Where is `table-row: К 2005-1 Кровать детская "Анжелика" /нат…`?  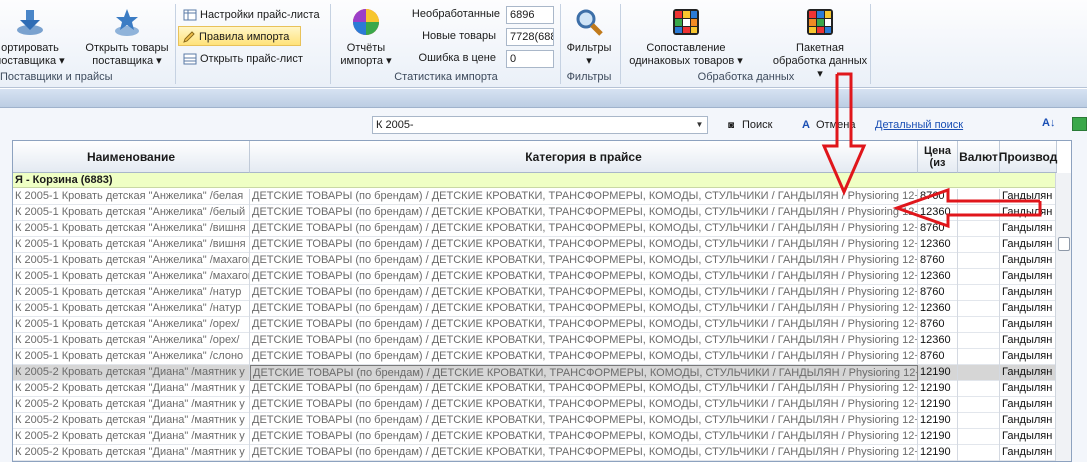
table-row: К 2005-1 Кровать детская "Анжелика" /нат… is located at coordinates (542, 309).